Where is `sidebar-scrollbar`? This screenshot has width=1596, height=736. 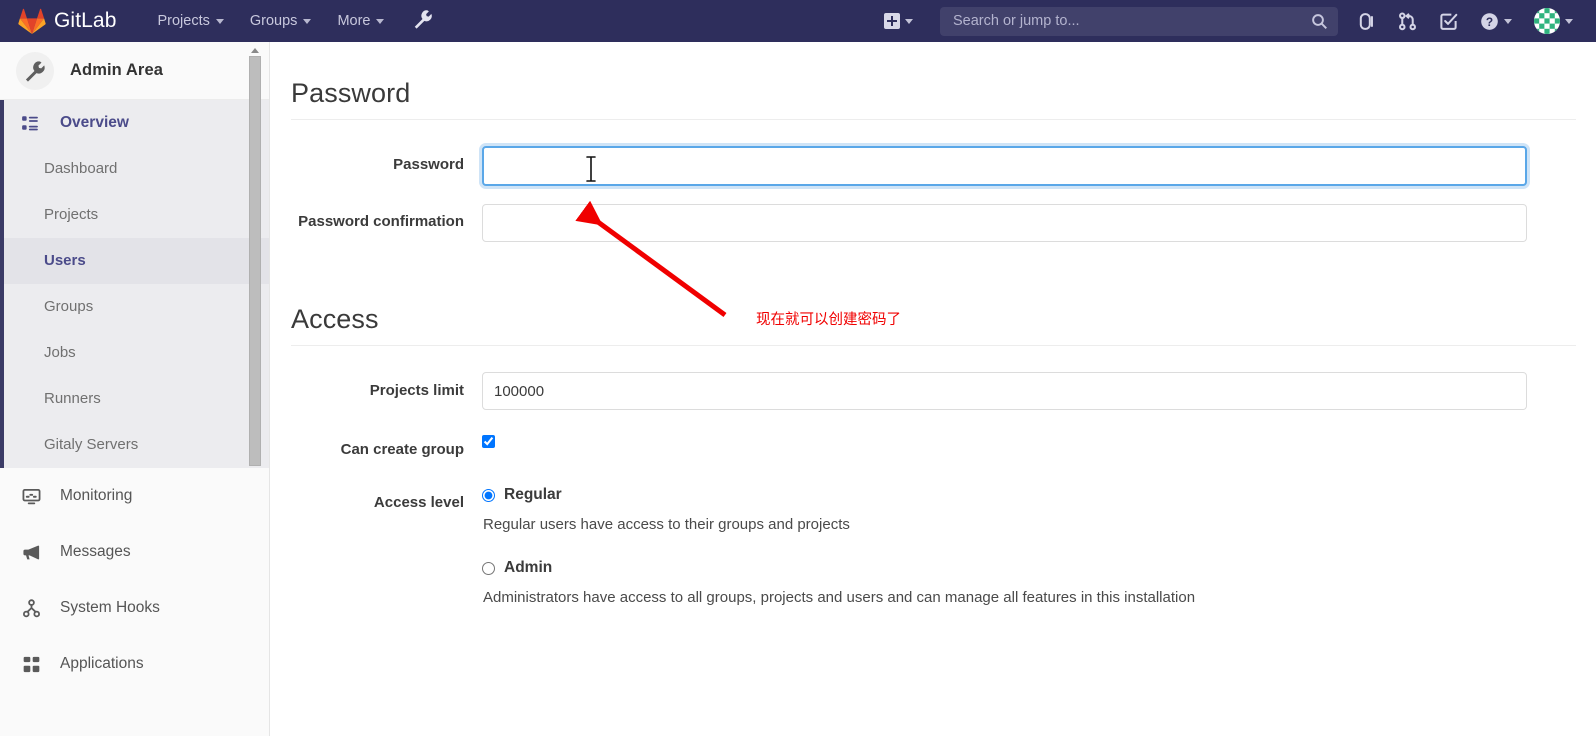
sidebar-scrollbar is located at coordinates (255, 389).